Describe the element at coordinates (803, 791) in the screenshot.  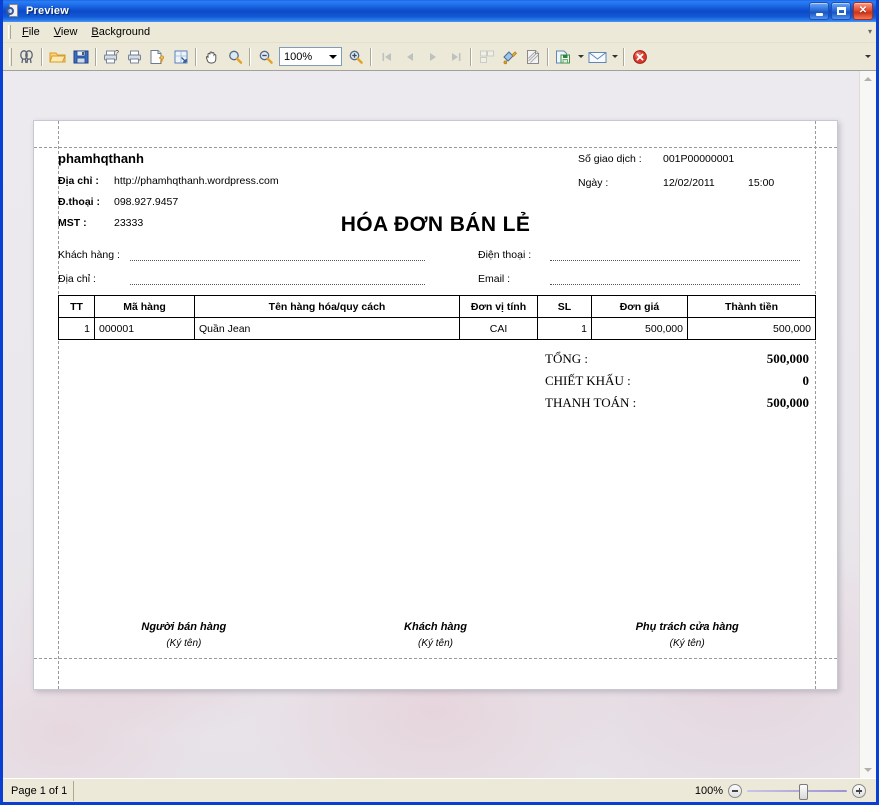
I see `zoom-slider-thumb` at that location.